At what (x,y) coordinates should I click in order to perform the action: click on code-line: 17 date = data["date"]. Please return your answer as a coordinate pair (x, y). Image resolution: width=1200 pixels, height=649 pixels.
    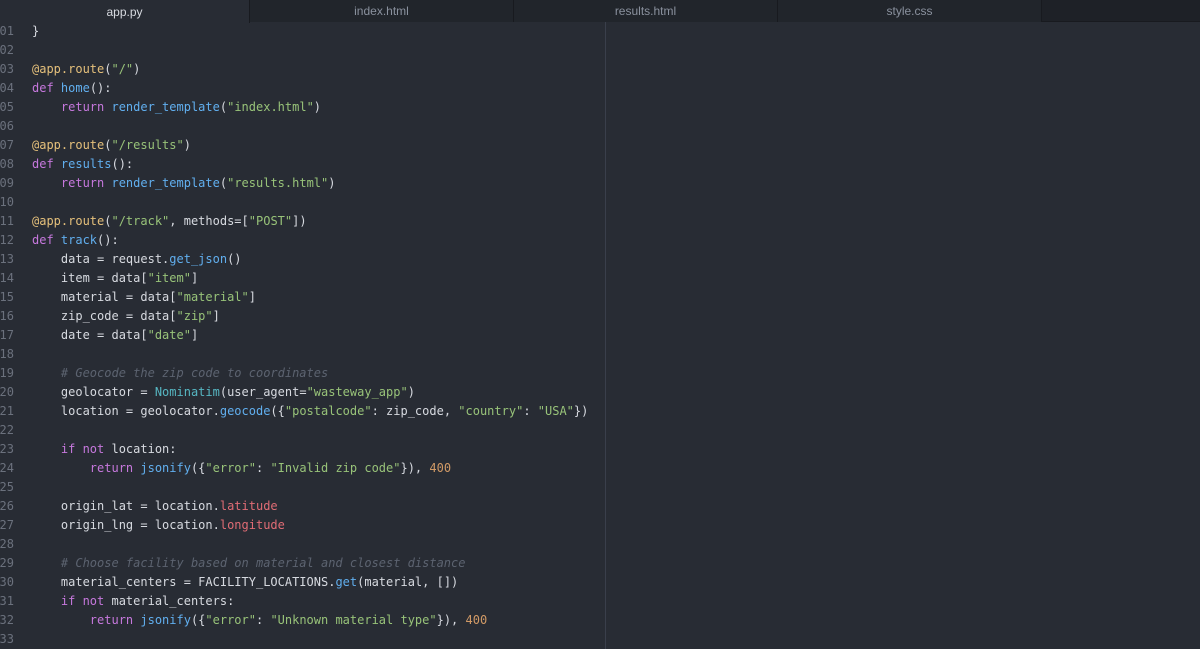
    Looking at the image, I should click on (302, 335).